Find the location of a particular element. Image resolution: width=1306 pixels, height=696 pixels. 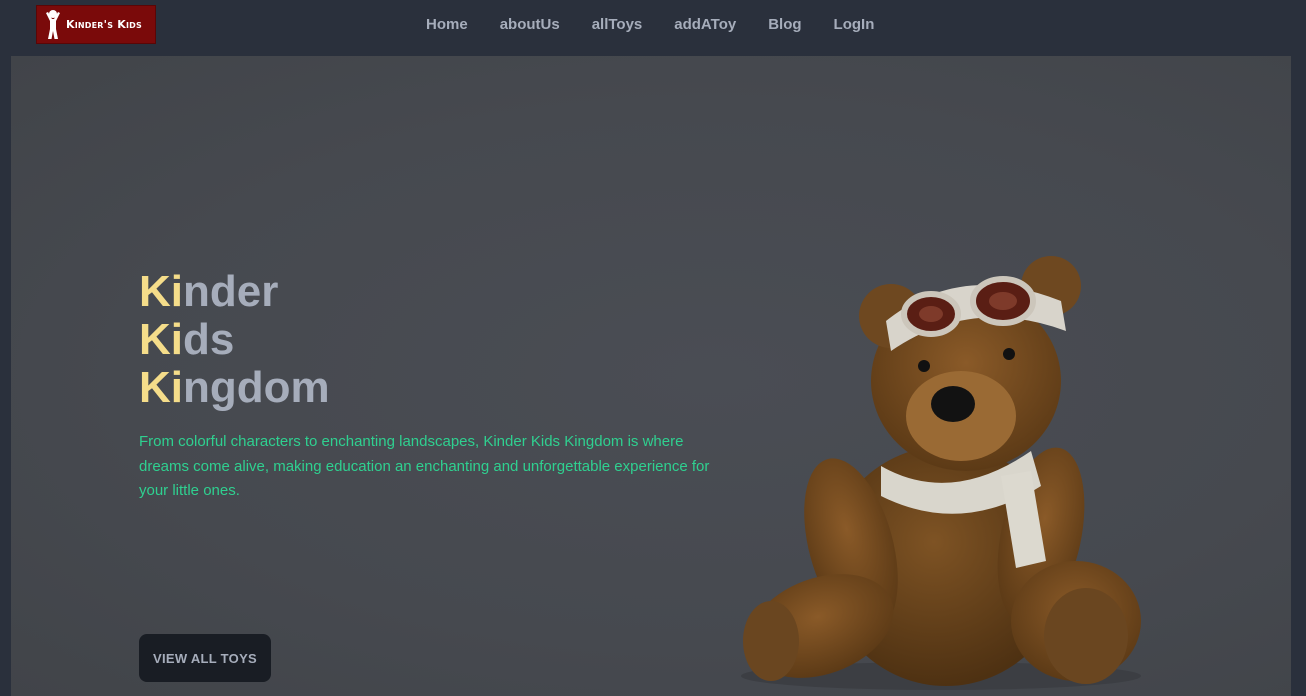

brand-logo: Kinder's Kids is located at coordinates (96, 24).